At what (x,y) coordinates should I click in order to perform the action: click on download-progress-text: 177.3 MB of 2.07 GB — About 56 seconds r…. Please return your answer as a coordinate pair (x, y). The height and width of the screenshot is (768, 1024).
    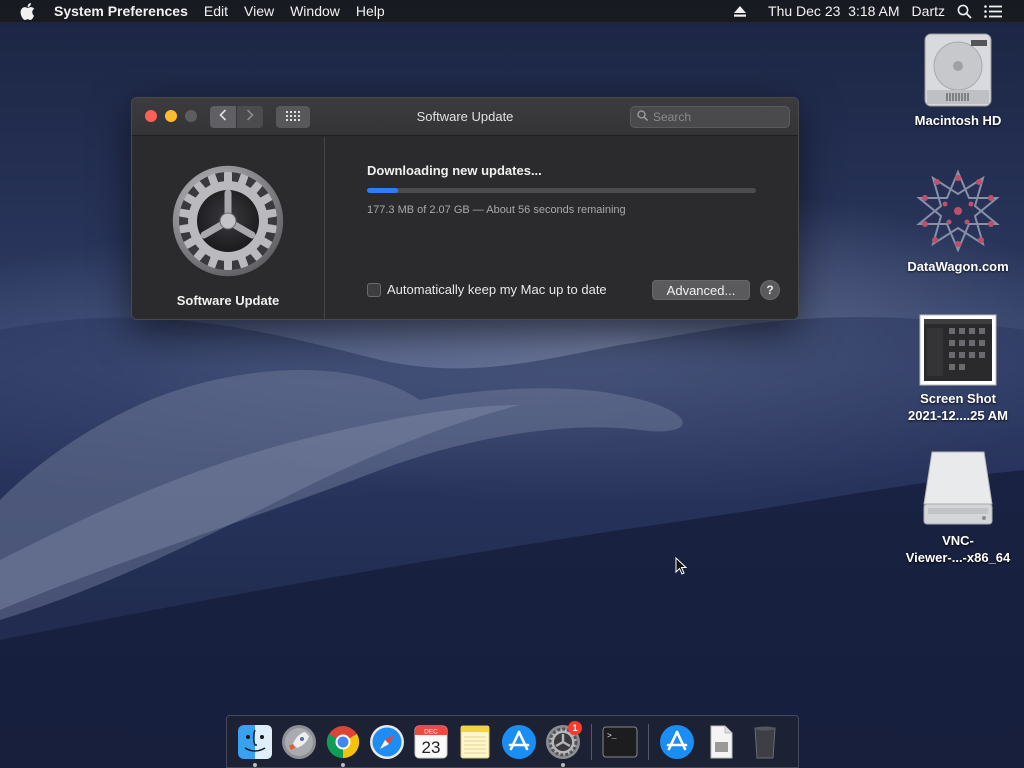
    Looking at the image, I should click on (496, 210).